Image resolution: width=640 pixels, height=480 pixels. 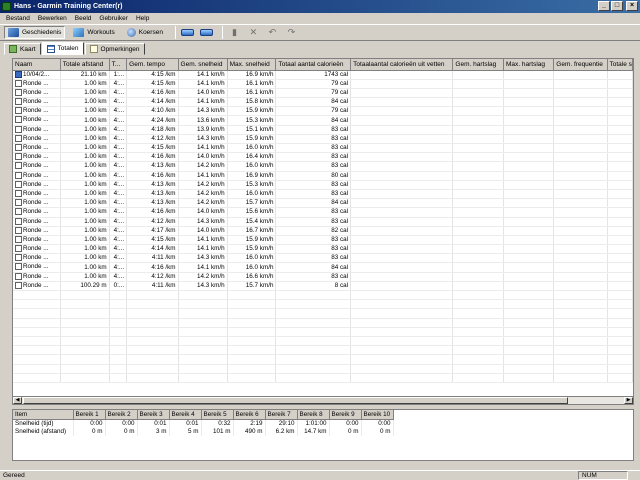 What do you see at coordinates (217, 431) in the screenshot?
I see `zone-cell: 101 m` at bounding box center [217, 431].